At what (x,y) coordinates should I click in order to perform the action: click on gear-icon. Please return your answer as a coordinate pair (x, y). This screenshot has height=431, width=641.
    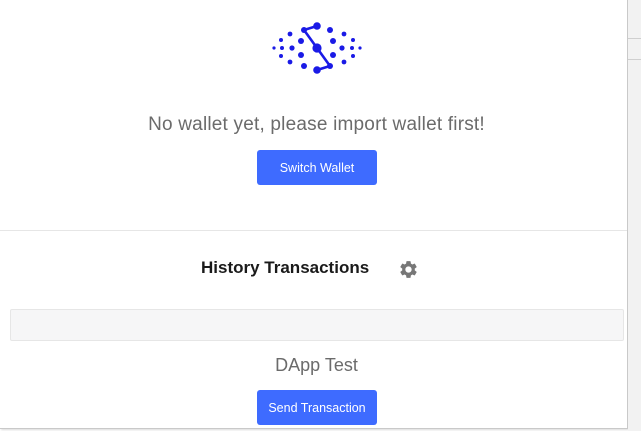
    Looking at the image, I should click on (408, 269).